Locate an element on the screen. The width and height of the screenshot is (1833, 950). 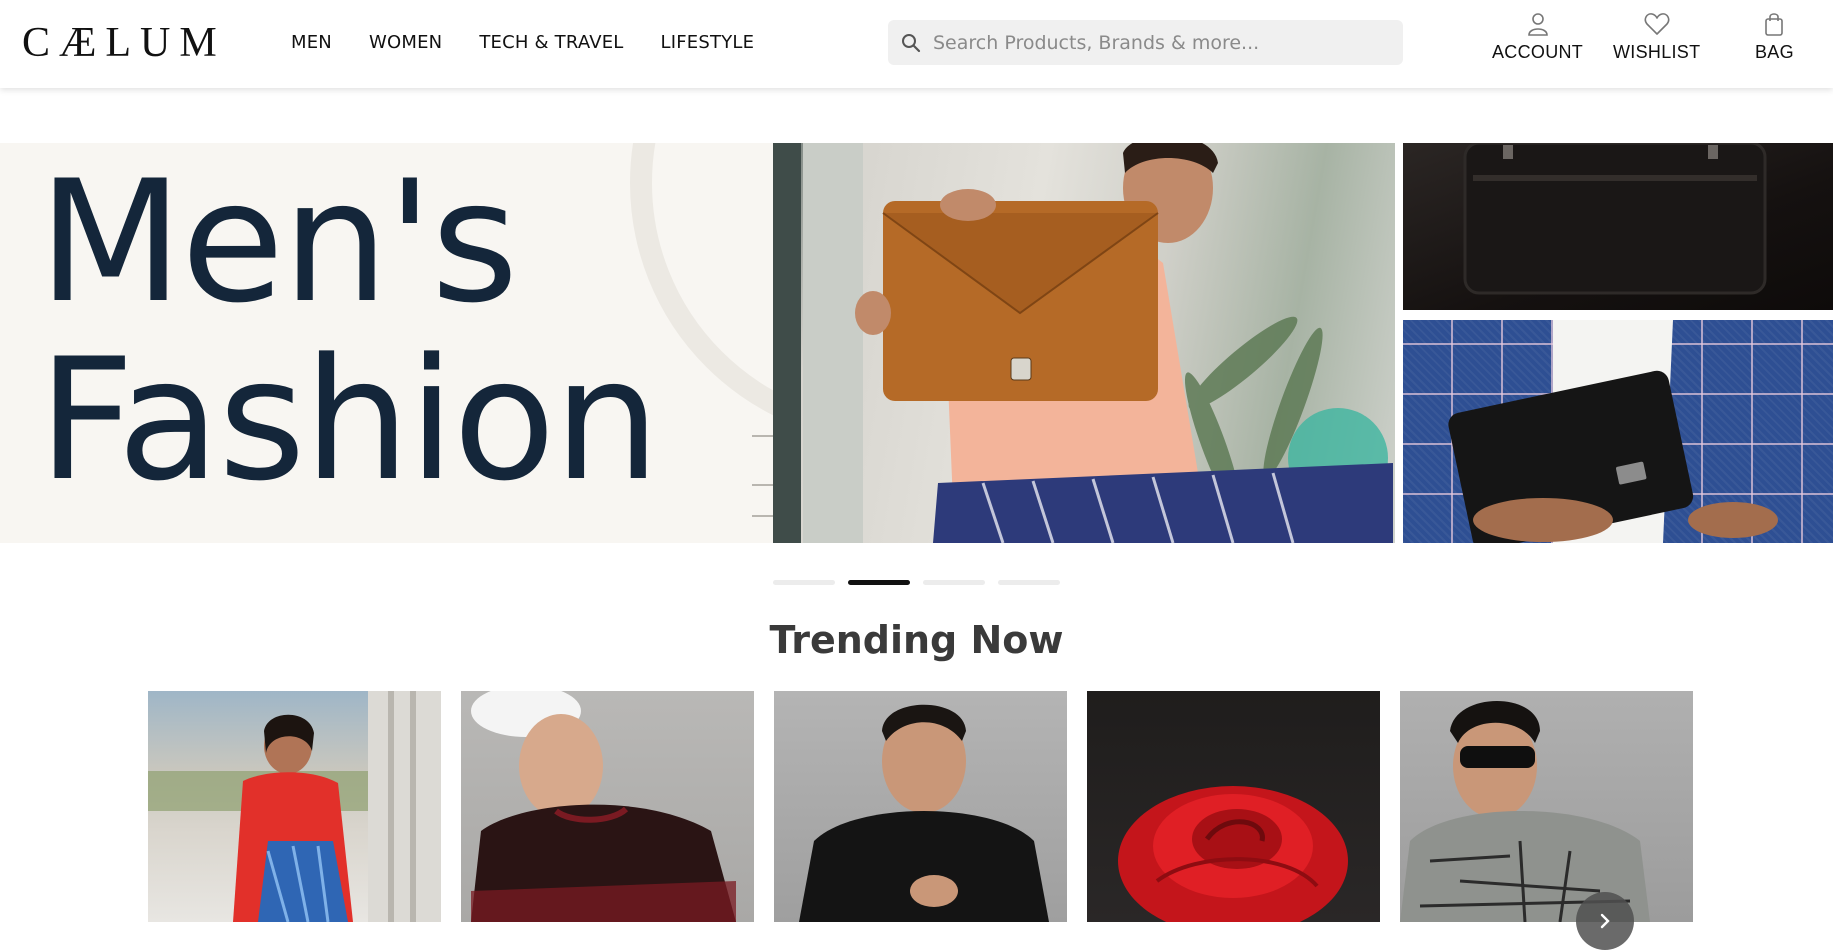
product-image-saree is located at coordinates (294, 806).